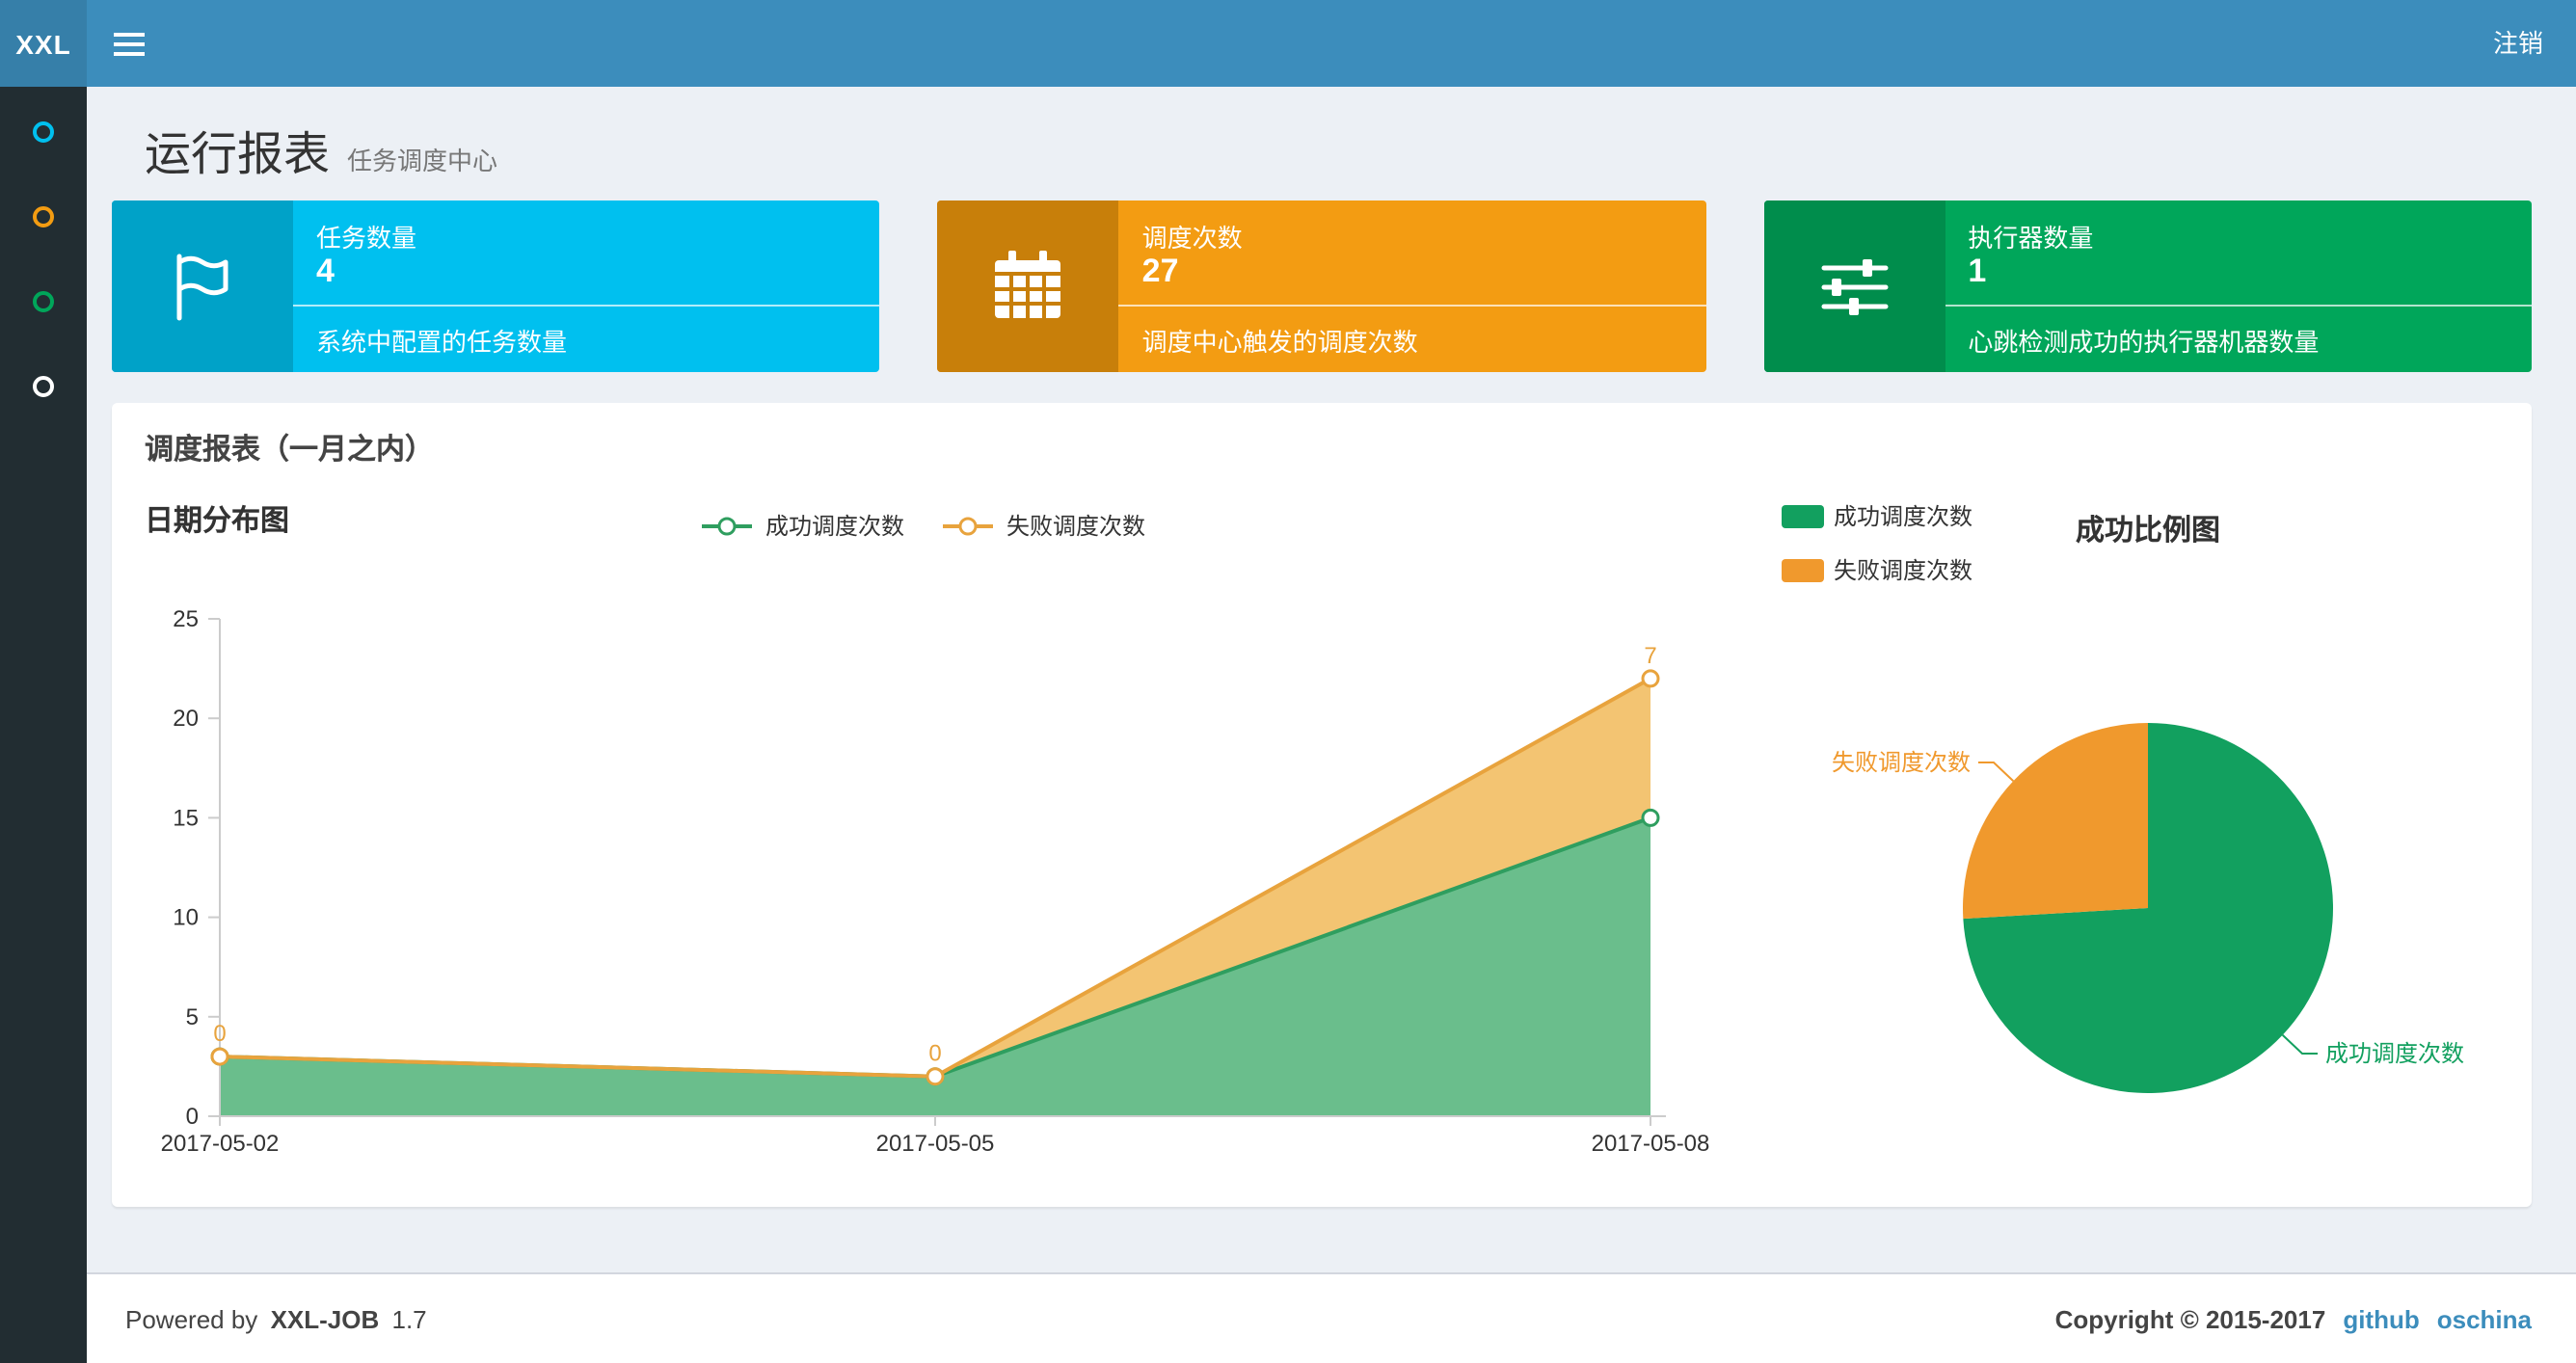 This screenshot has width=2576, height=1363. Describe the element at coordinates (2031, 238) in the screenshot. I see `info-box-title: 执行器数量` at that location.